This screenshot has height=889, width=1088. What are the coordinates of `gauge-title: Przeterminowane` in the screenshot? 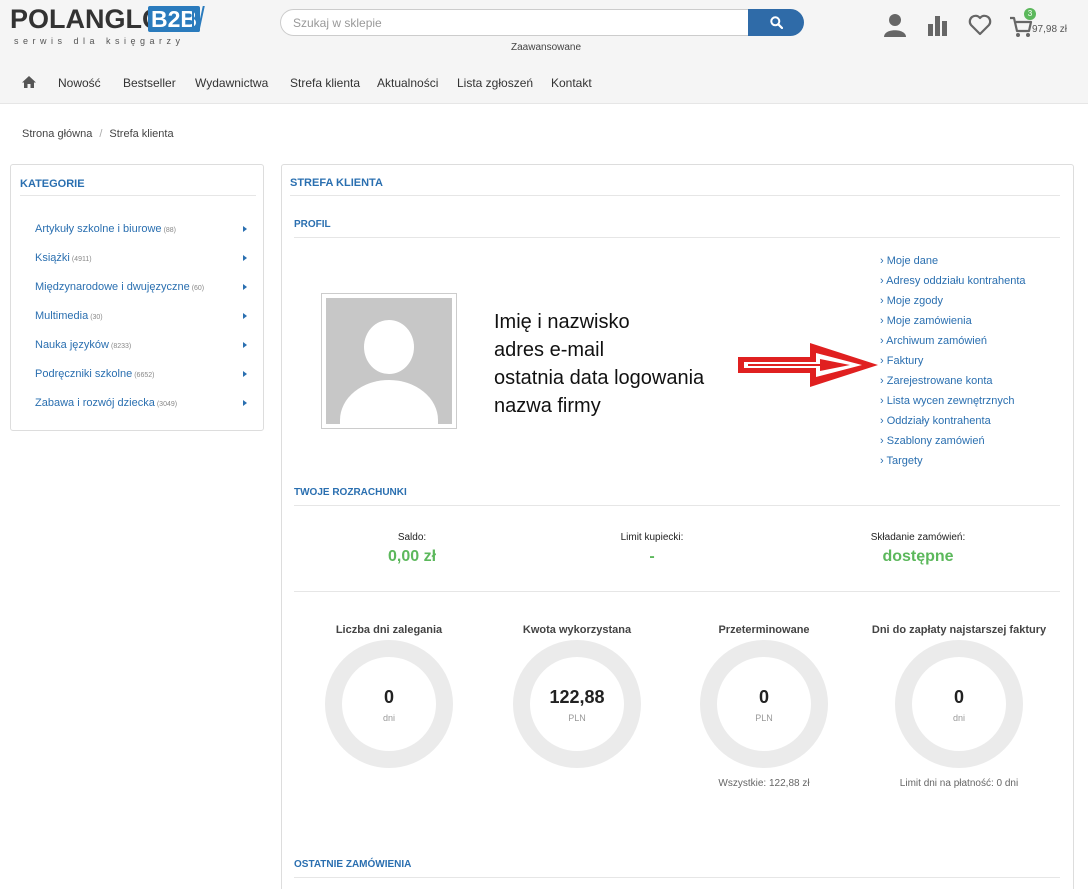 It's located at (764, 630).